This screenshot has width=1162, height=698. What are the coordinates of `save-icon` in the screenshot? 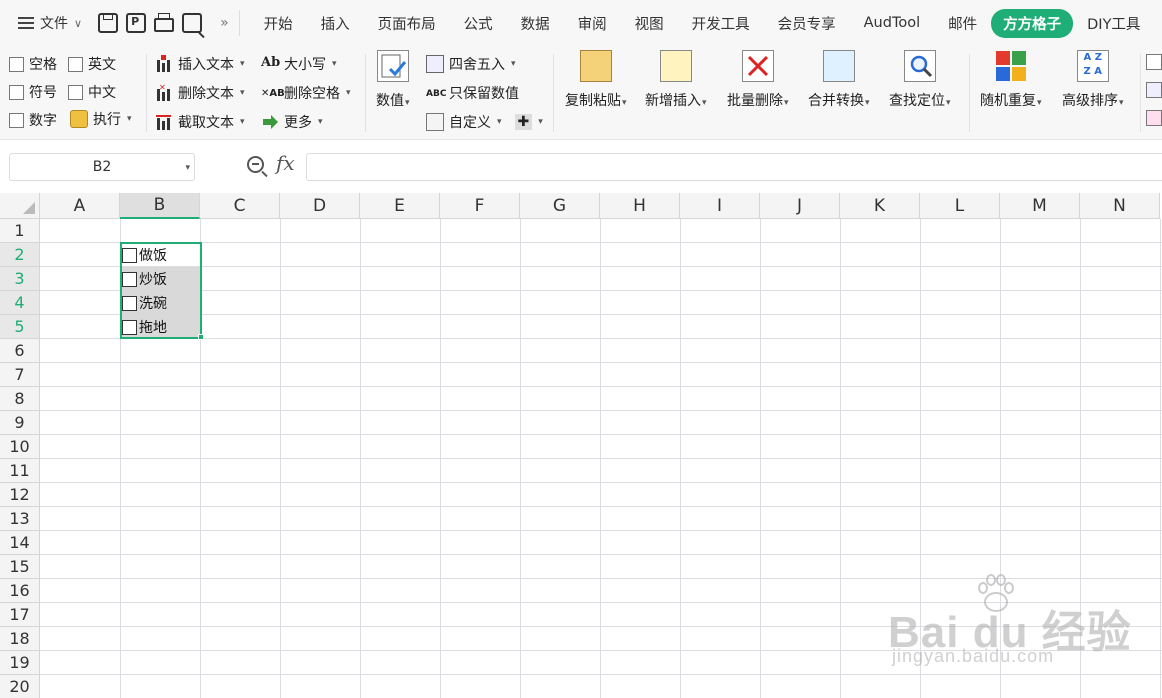 It's located at (108, 23).